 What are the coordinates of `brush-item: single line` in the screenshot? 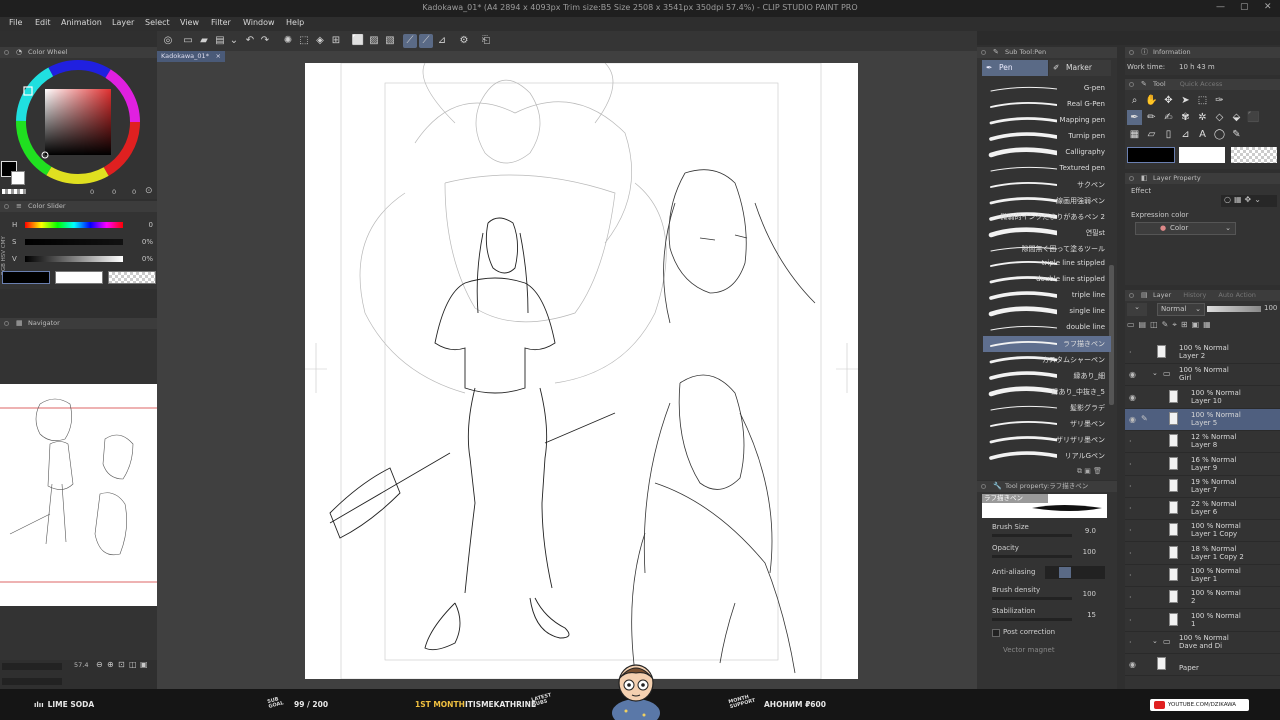 It's located at (1047, 312).